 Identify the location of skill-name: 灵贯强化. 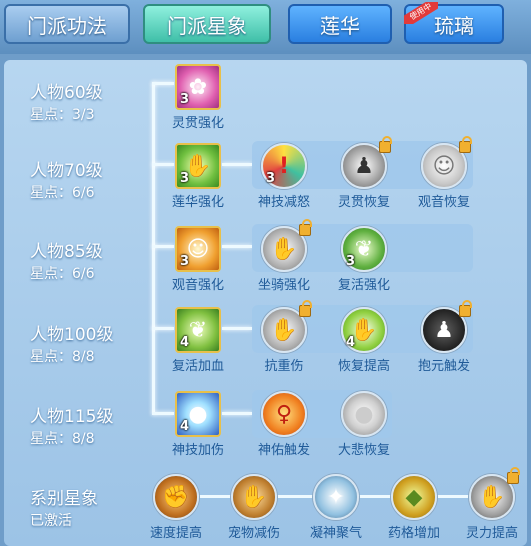
(197, 123).